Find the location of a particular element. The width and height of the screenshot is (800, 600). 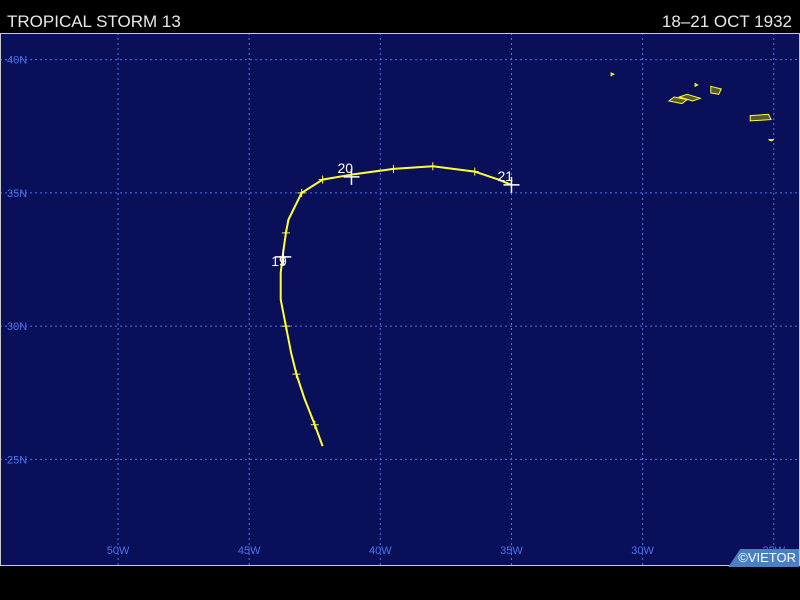

lon-label: 40W is located at coordinates (380, 551).